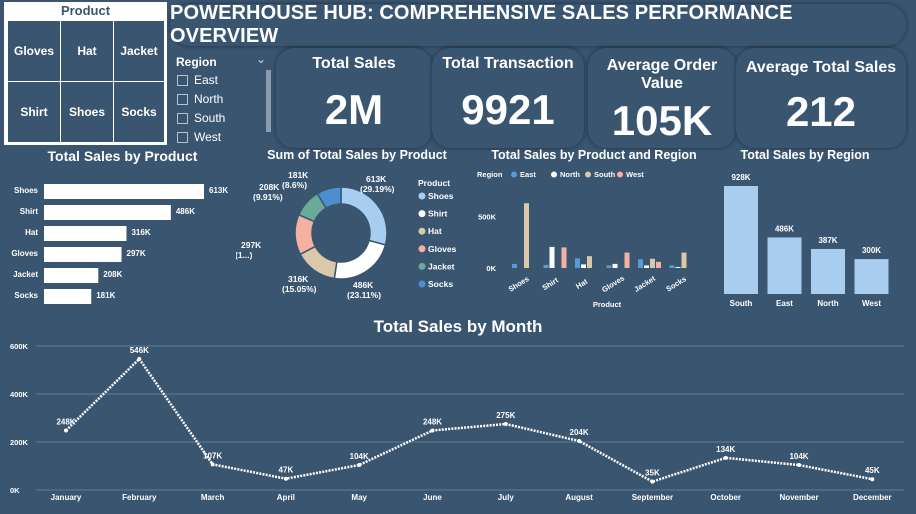 This screenshot has width=916, height=514. Describe the element at coordinates (872, 479) in the screenshot. I see `point-december` at that location.